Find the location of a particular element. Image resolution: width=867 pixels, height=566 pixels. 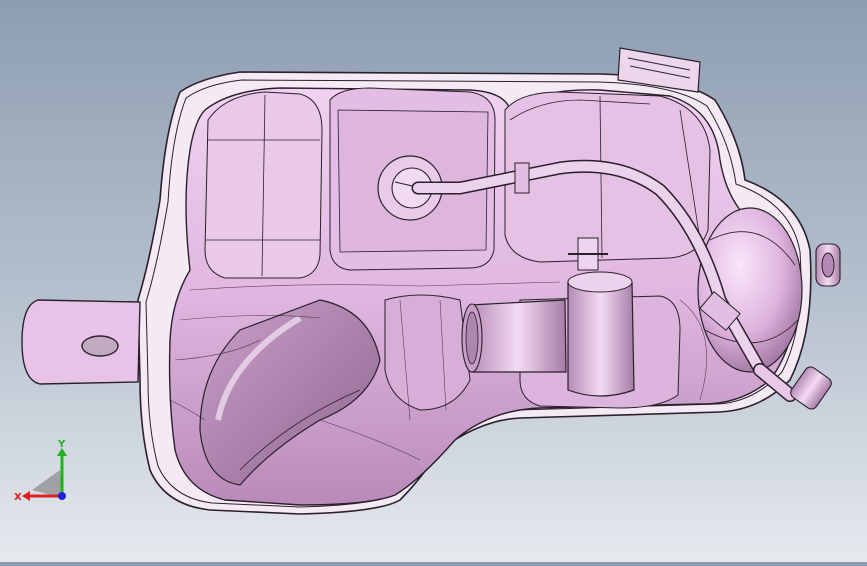

x-axis-label: X is located at coordinates (18, 497).